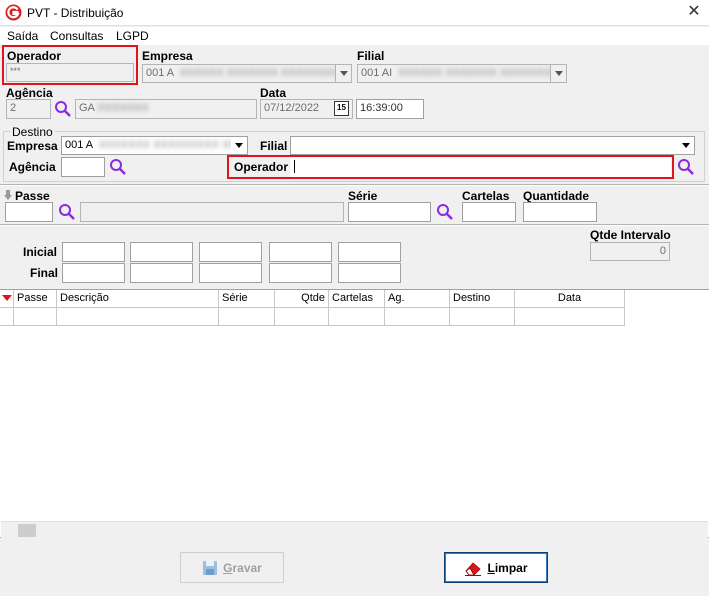  What do you see at coordinates (273, 93) in the screenshot?
I see `data-label: Data` at bounding box center [273, 93].